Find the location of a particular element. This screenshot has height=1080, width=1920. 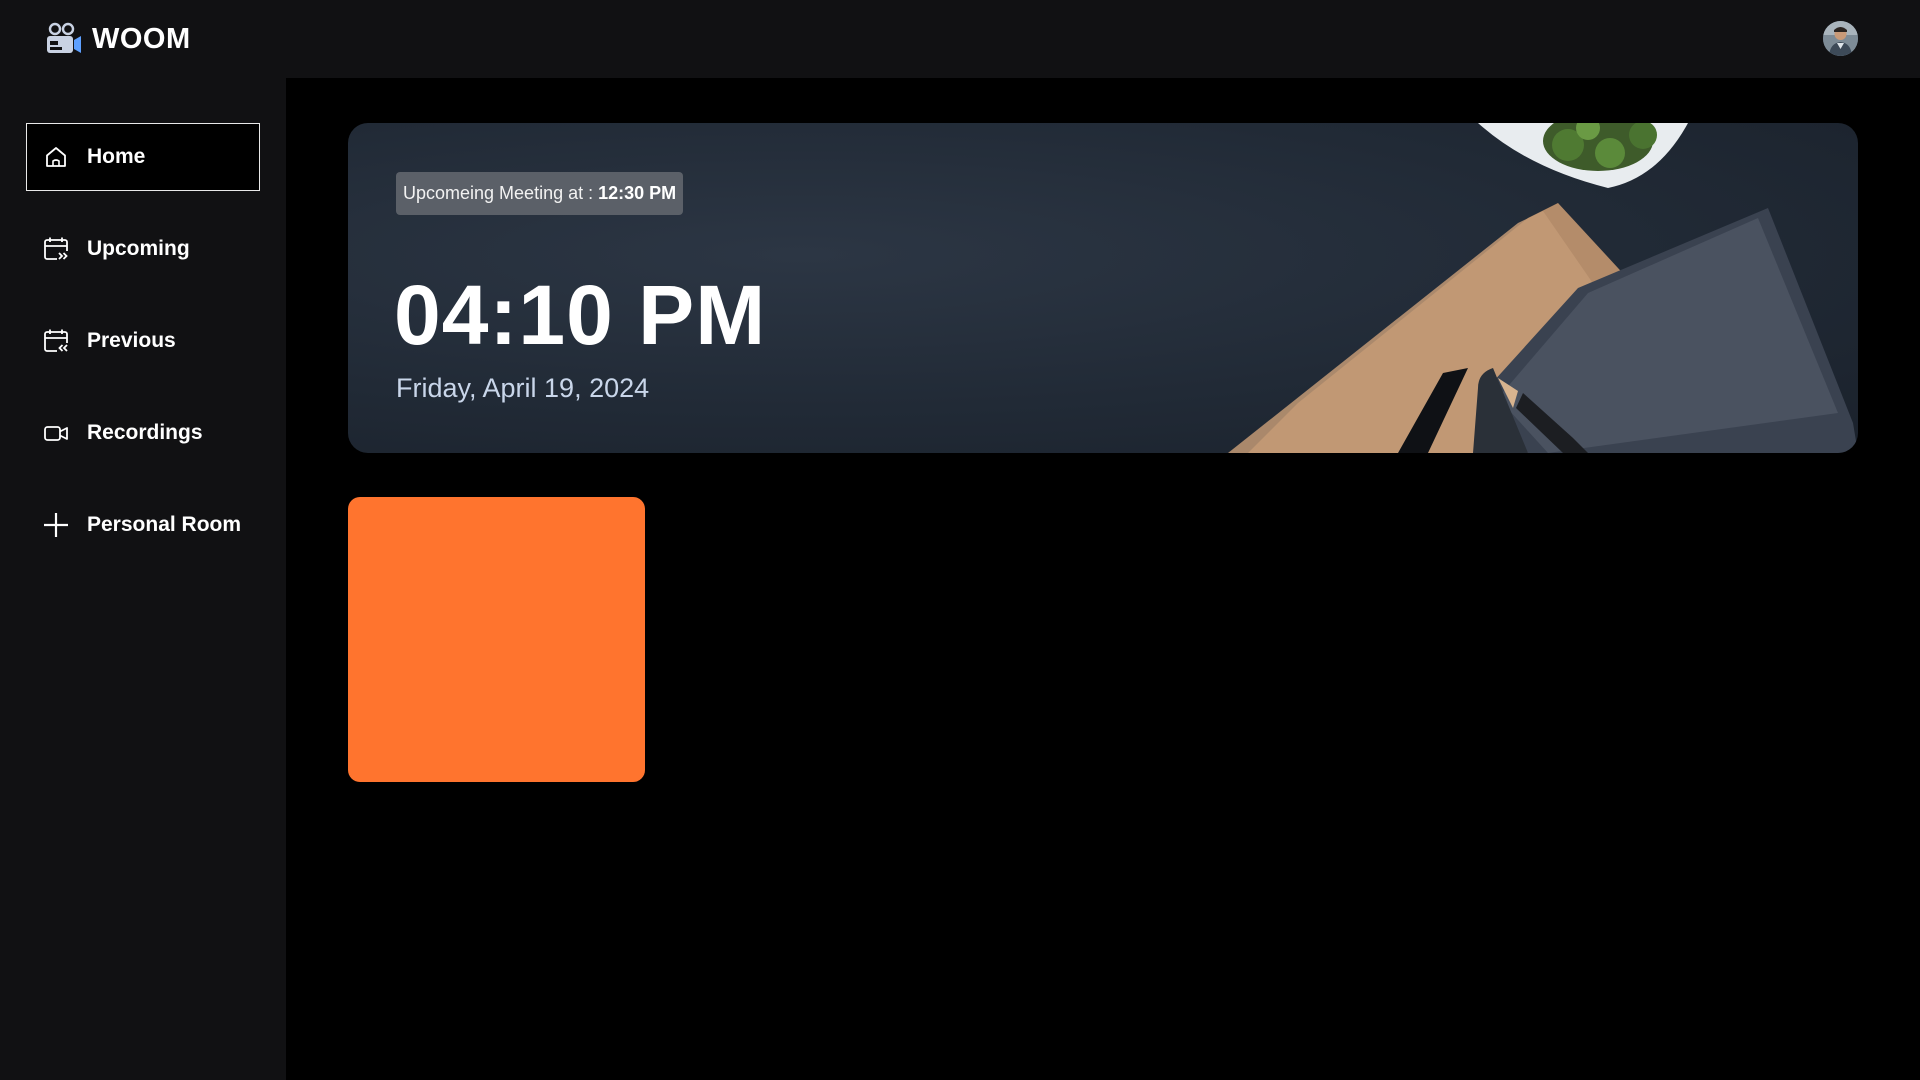

sidebar-item-label: Upcoming is located at coordinates (138, 248).